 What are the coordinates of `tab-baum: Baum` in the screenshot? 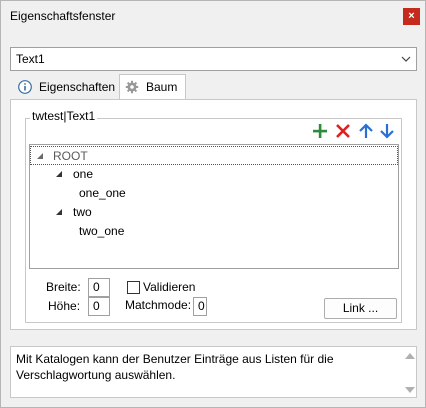 It's located at (152, 87).